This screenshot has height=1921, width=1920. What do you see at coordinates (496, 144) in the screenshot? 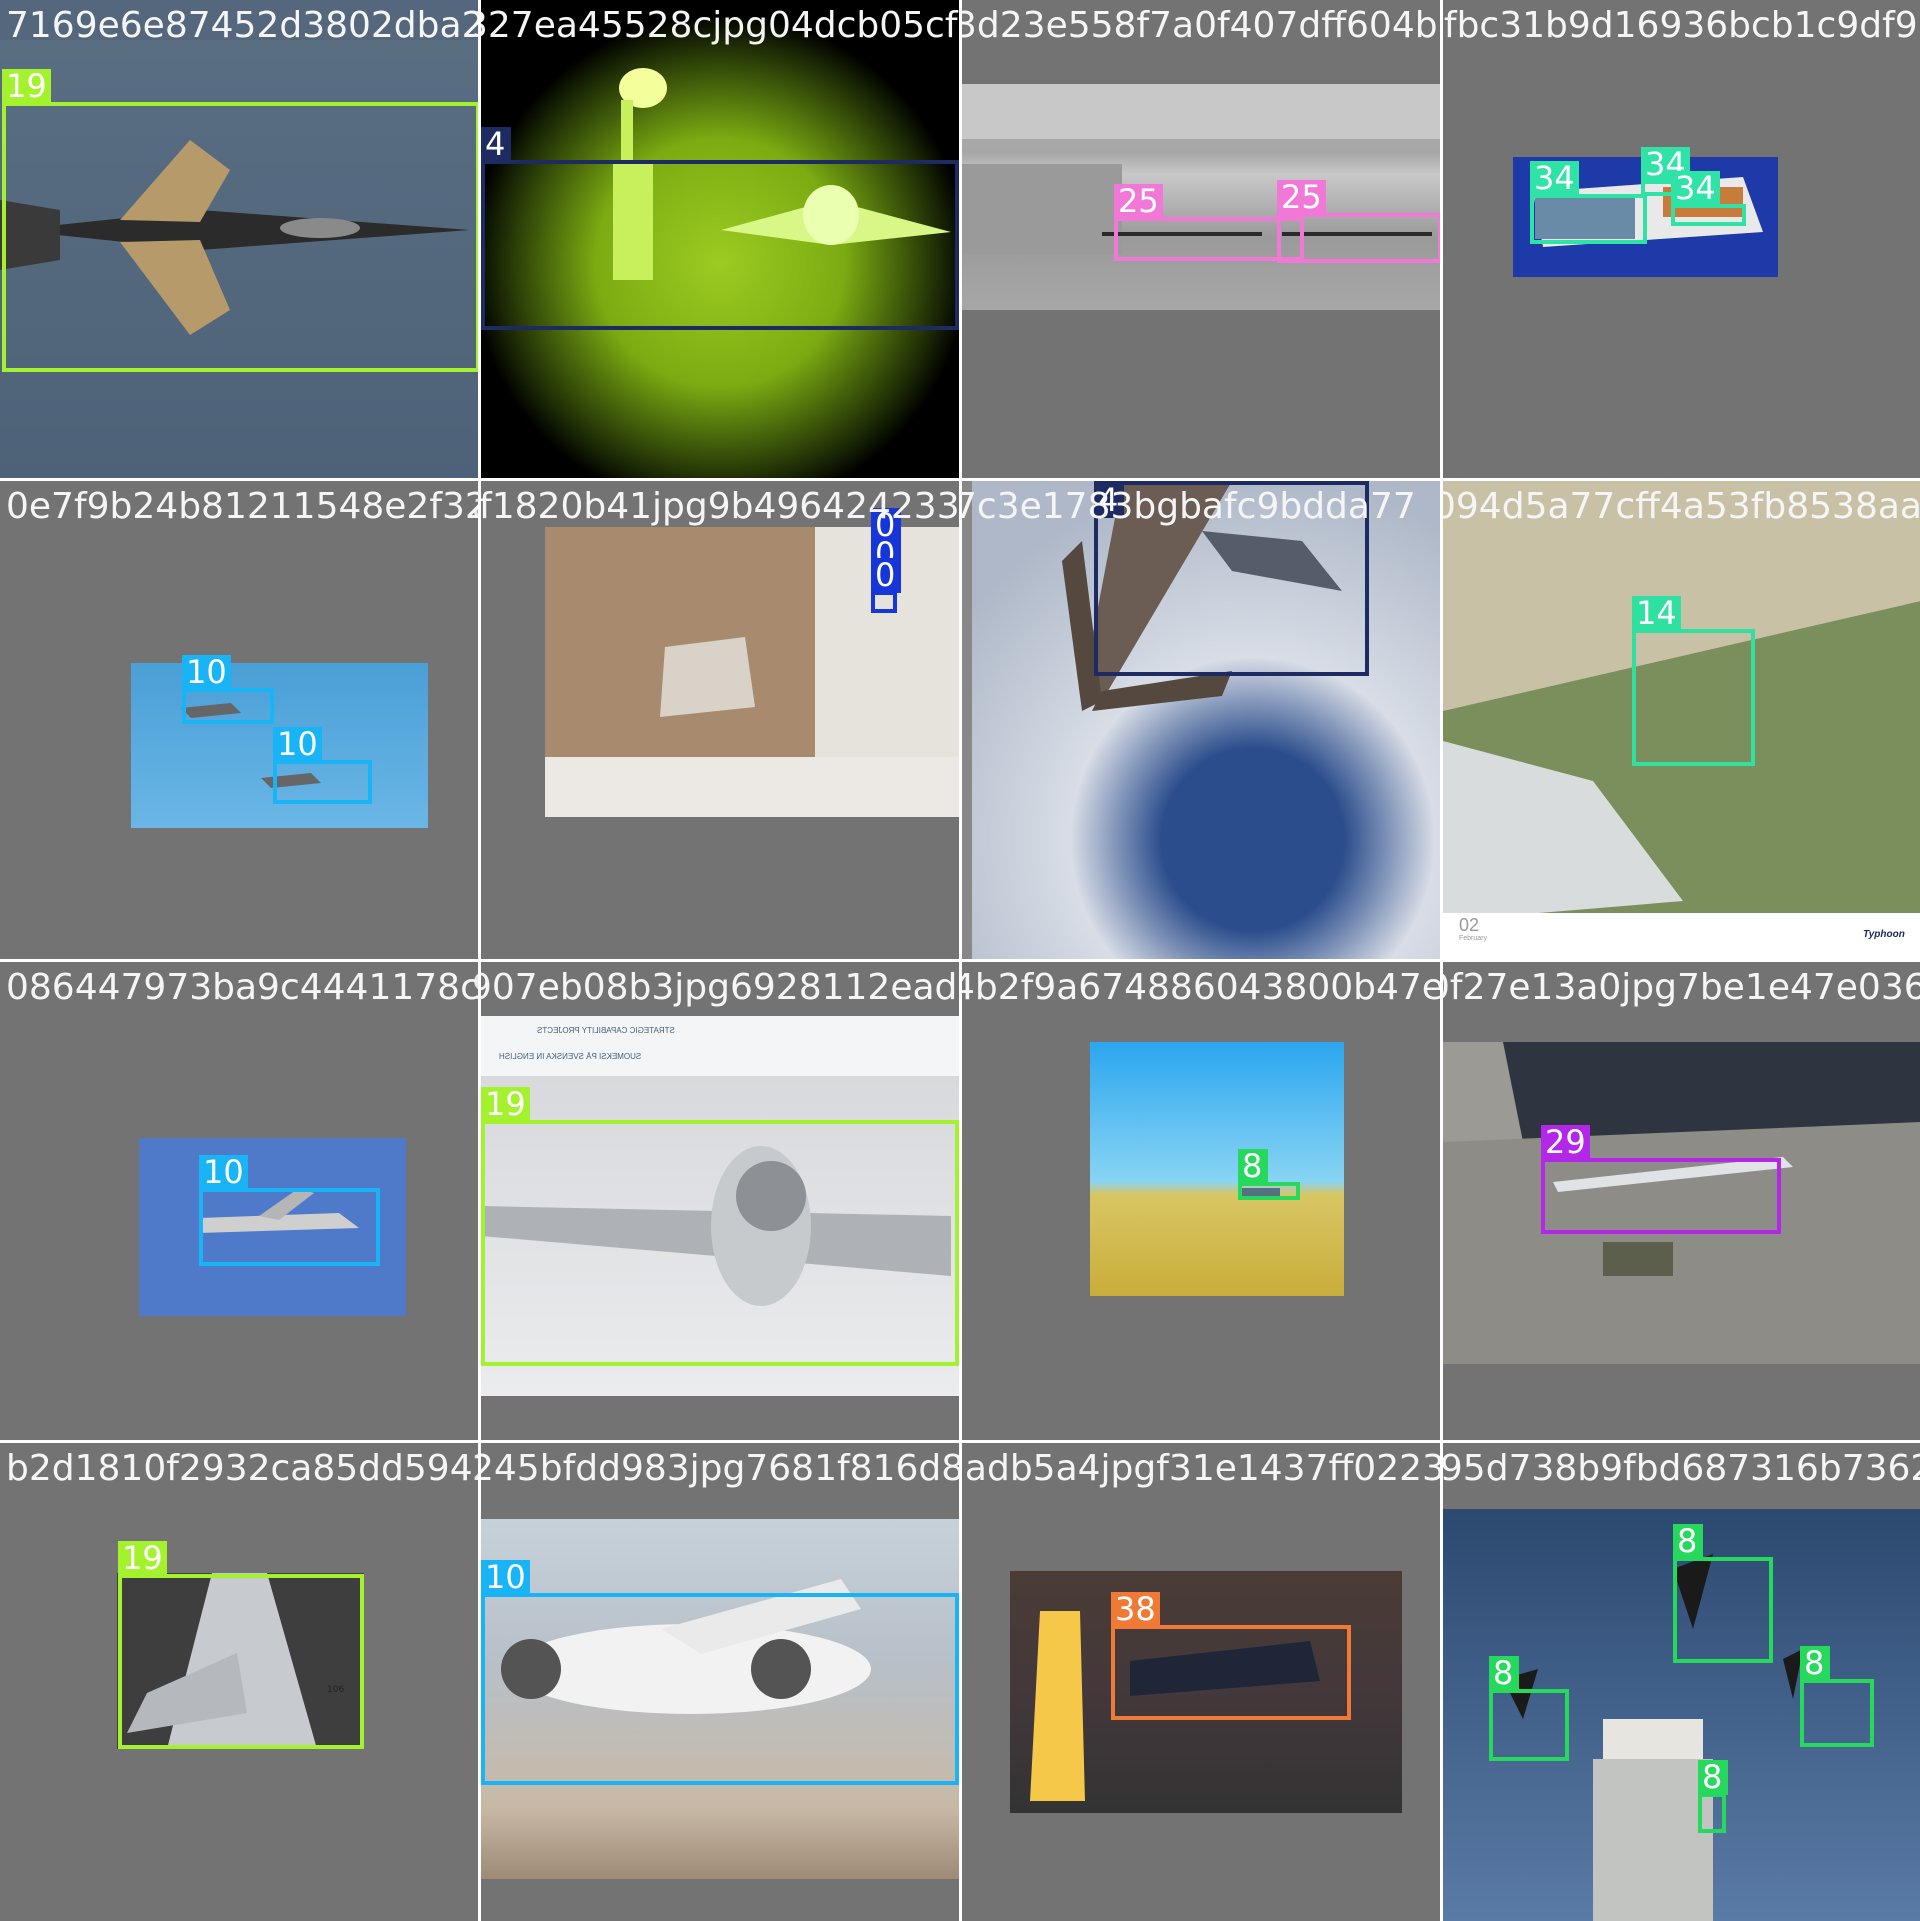
I see `class-label: 4` at bounding box center [496, 144].